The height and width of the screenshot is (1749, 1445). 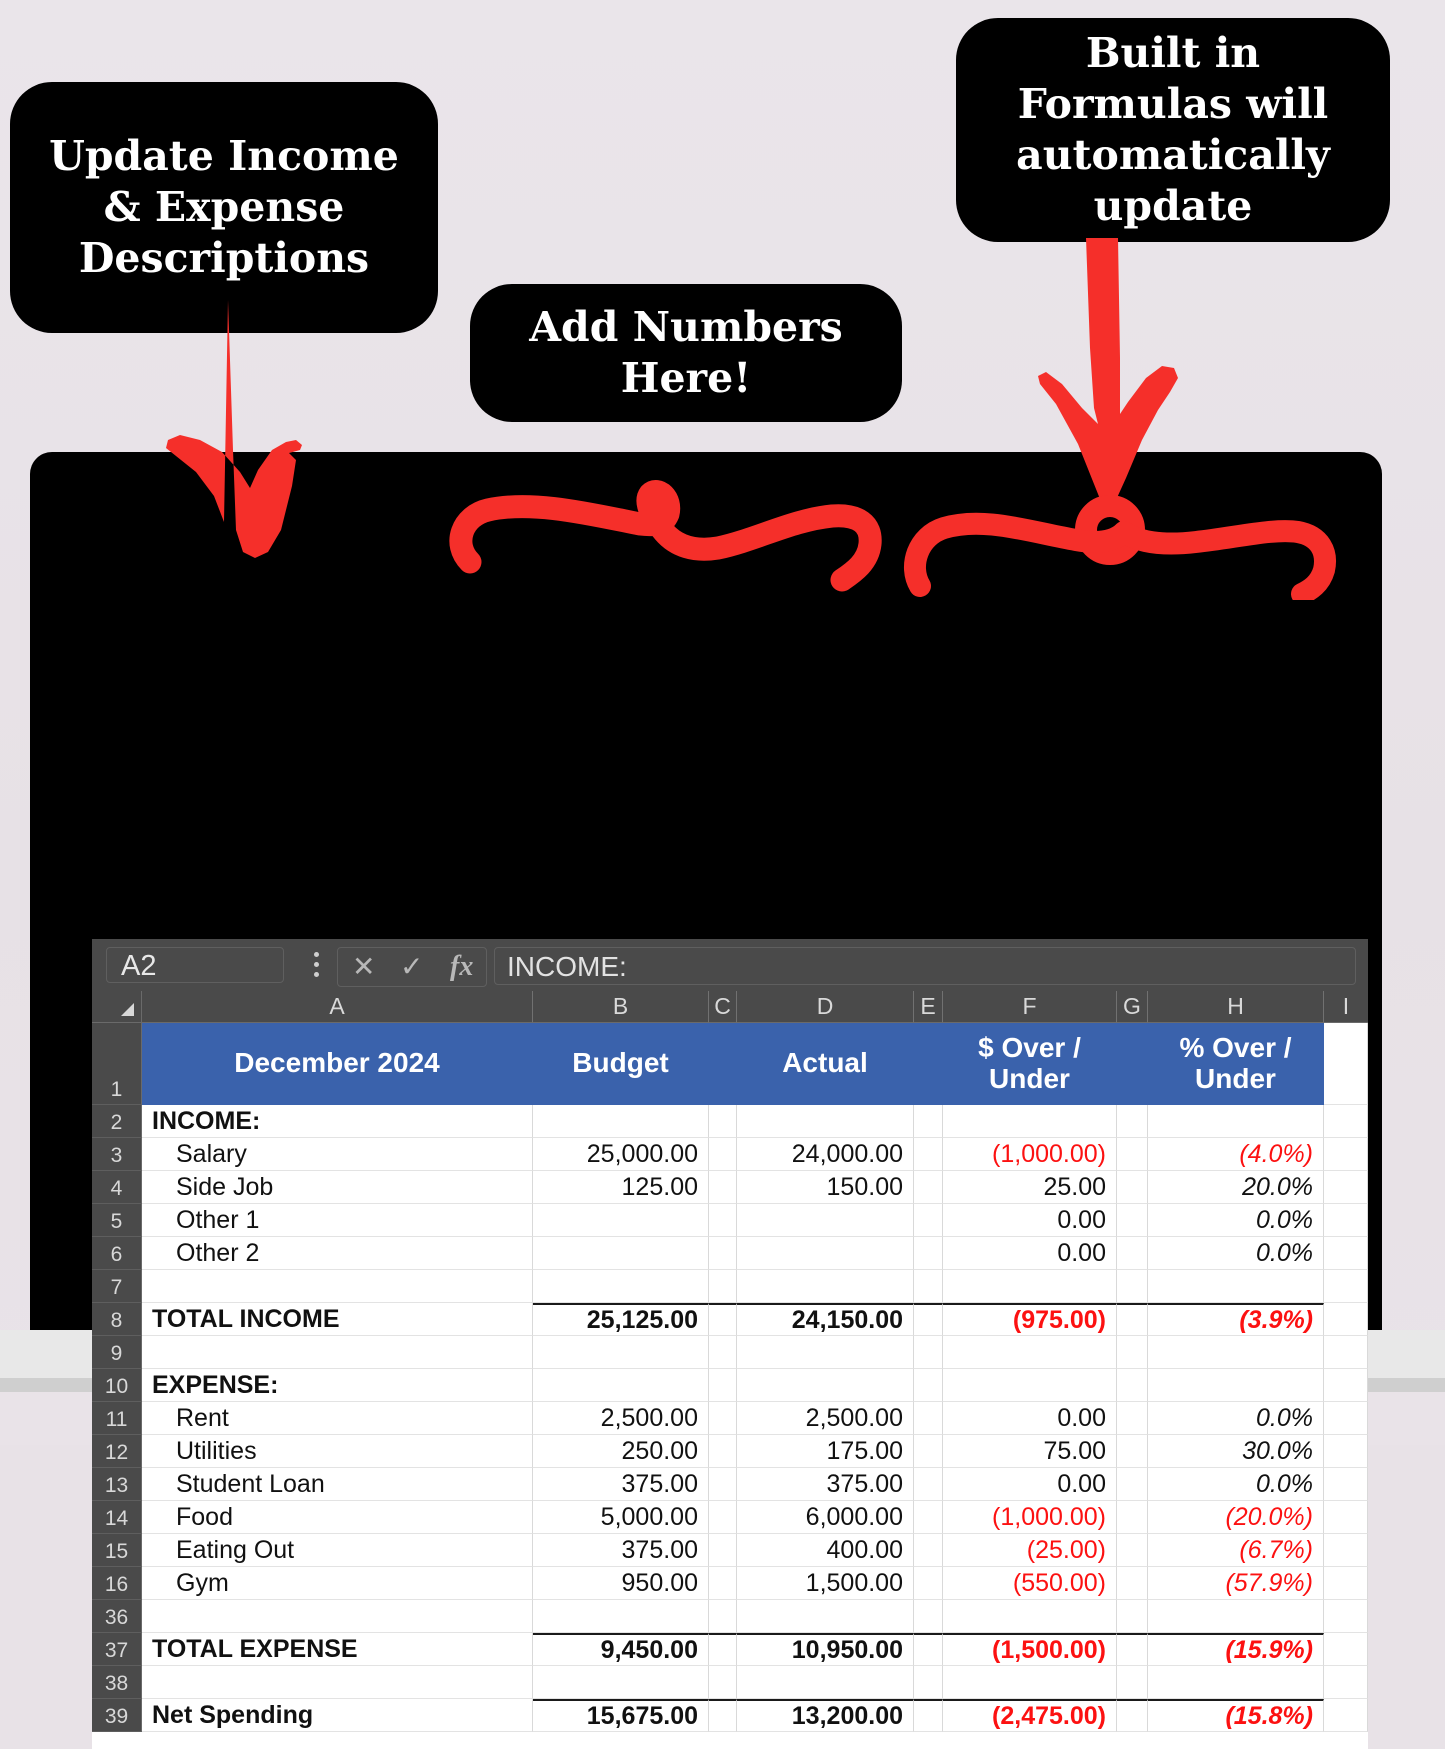 I want to click on cell-c13, so click(x=723, y=1484).